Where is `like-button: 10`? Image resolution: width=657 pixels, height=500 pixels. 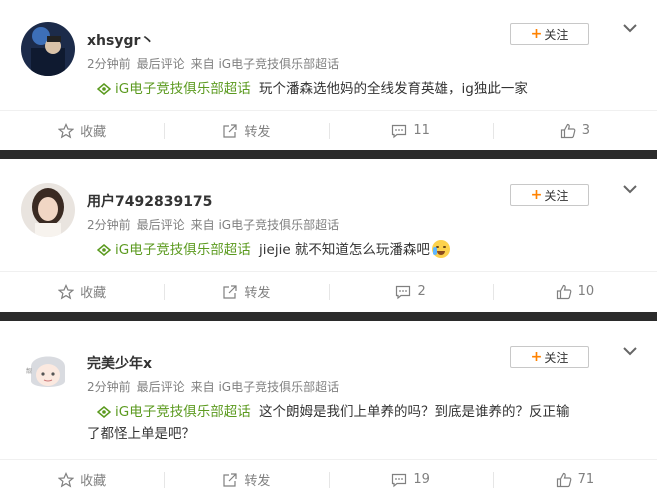
like-button: 10 is located at coordinates (574, 291).